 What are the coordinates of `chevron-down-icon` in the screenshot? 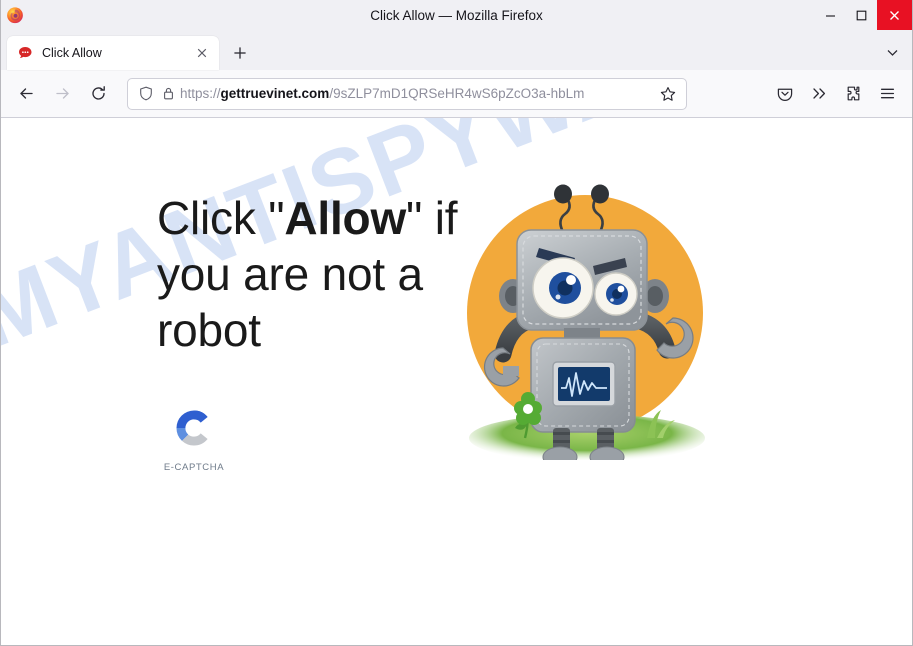 It's located at (892, 52).